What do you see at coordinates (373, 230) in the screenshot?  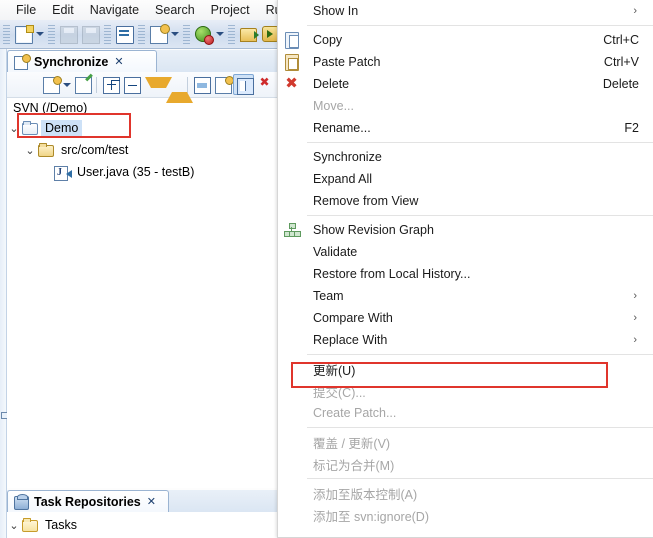 I see `menu-item-label: Show Revision Graph` at bounding box center [373, 230].